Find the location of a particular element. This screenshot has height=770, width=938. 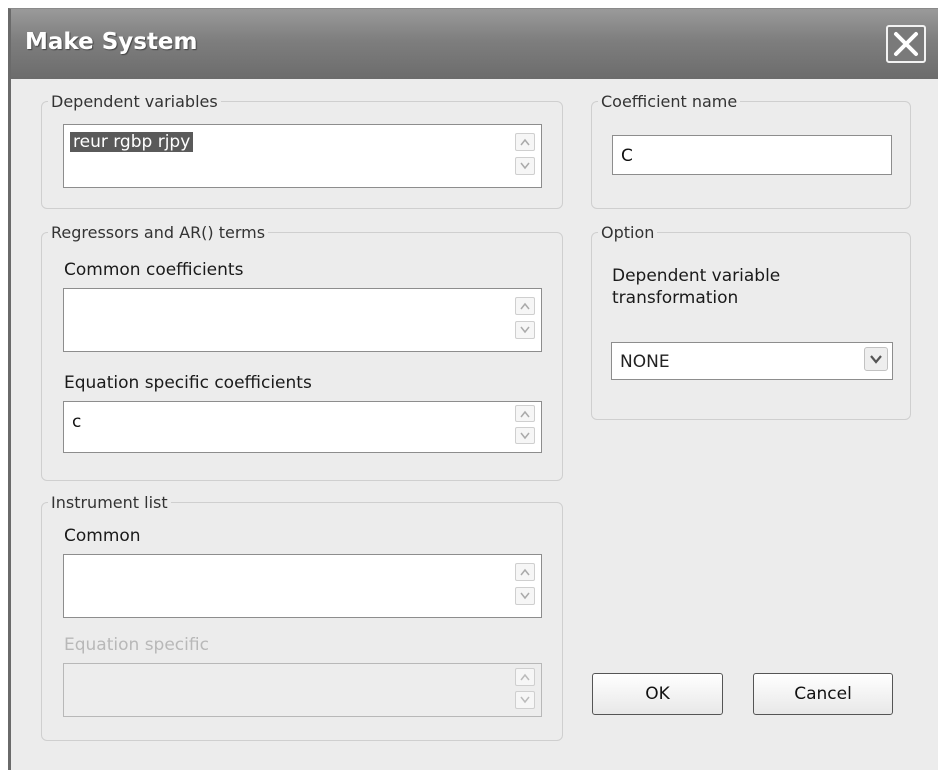

close-button is located at coordinates (906, 44).